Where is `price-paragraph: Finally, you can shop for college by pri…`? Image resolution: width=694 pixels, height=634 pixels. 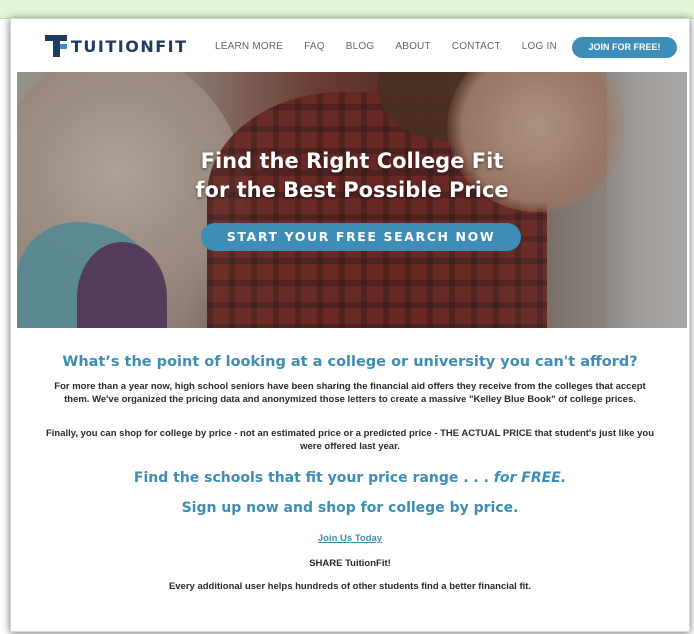 price-paragraph: Finally, you can shop for college by pri… is located at coordinates (350, 440).